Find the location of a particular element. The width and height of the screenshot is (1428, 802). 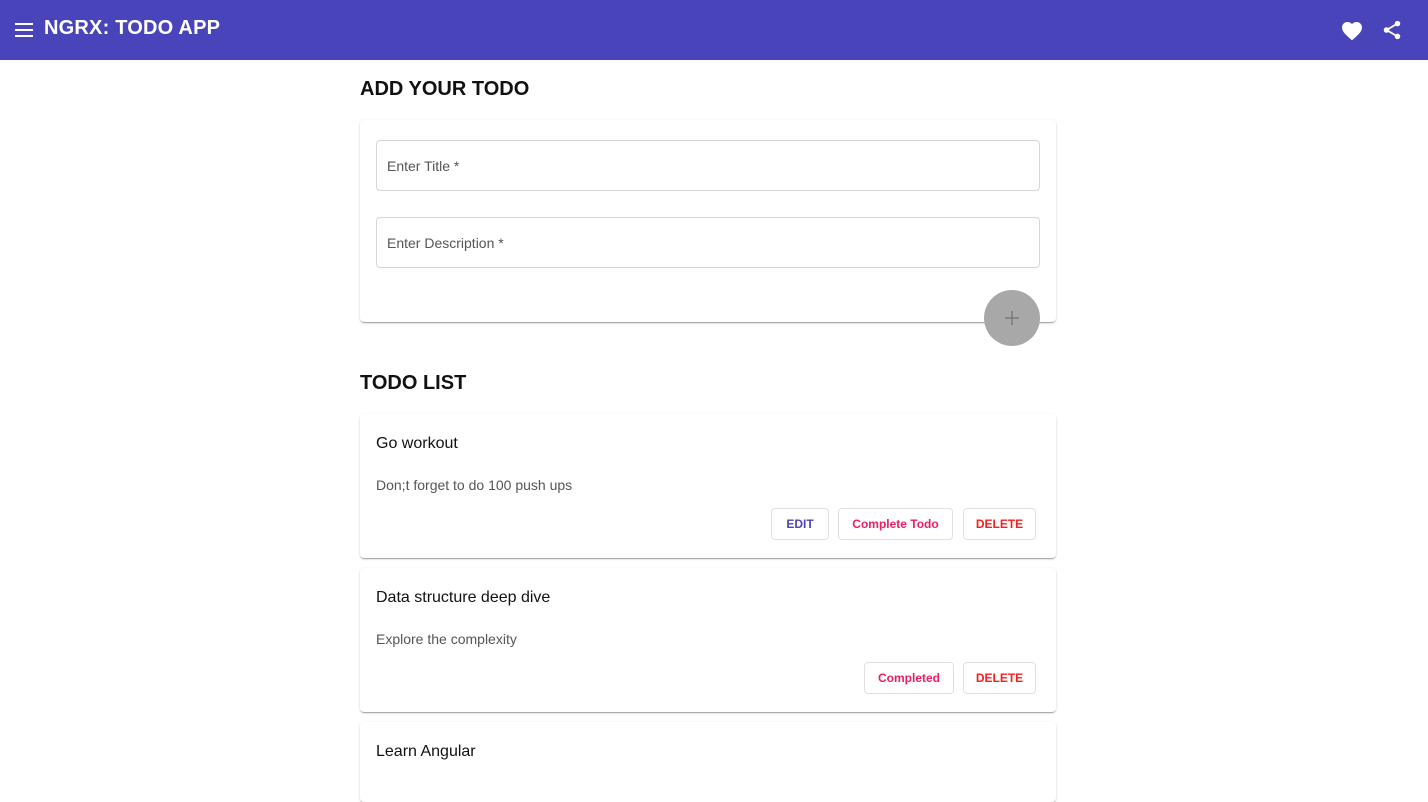

title-input is located at coordinates (708, 165).